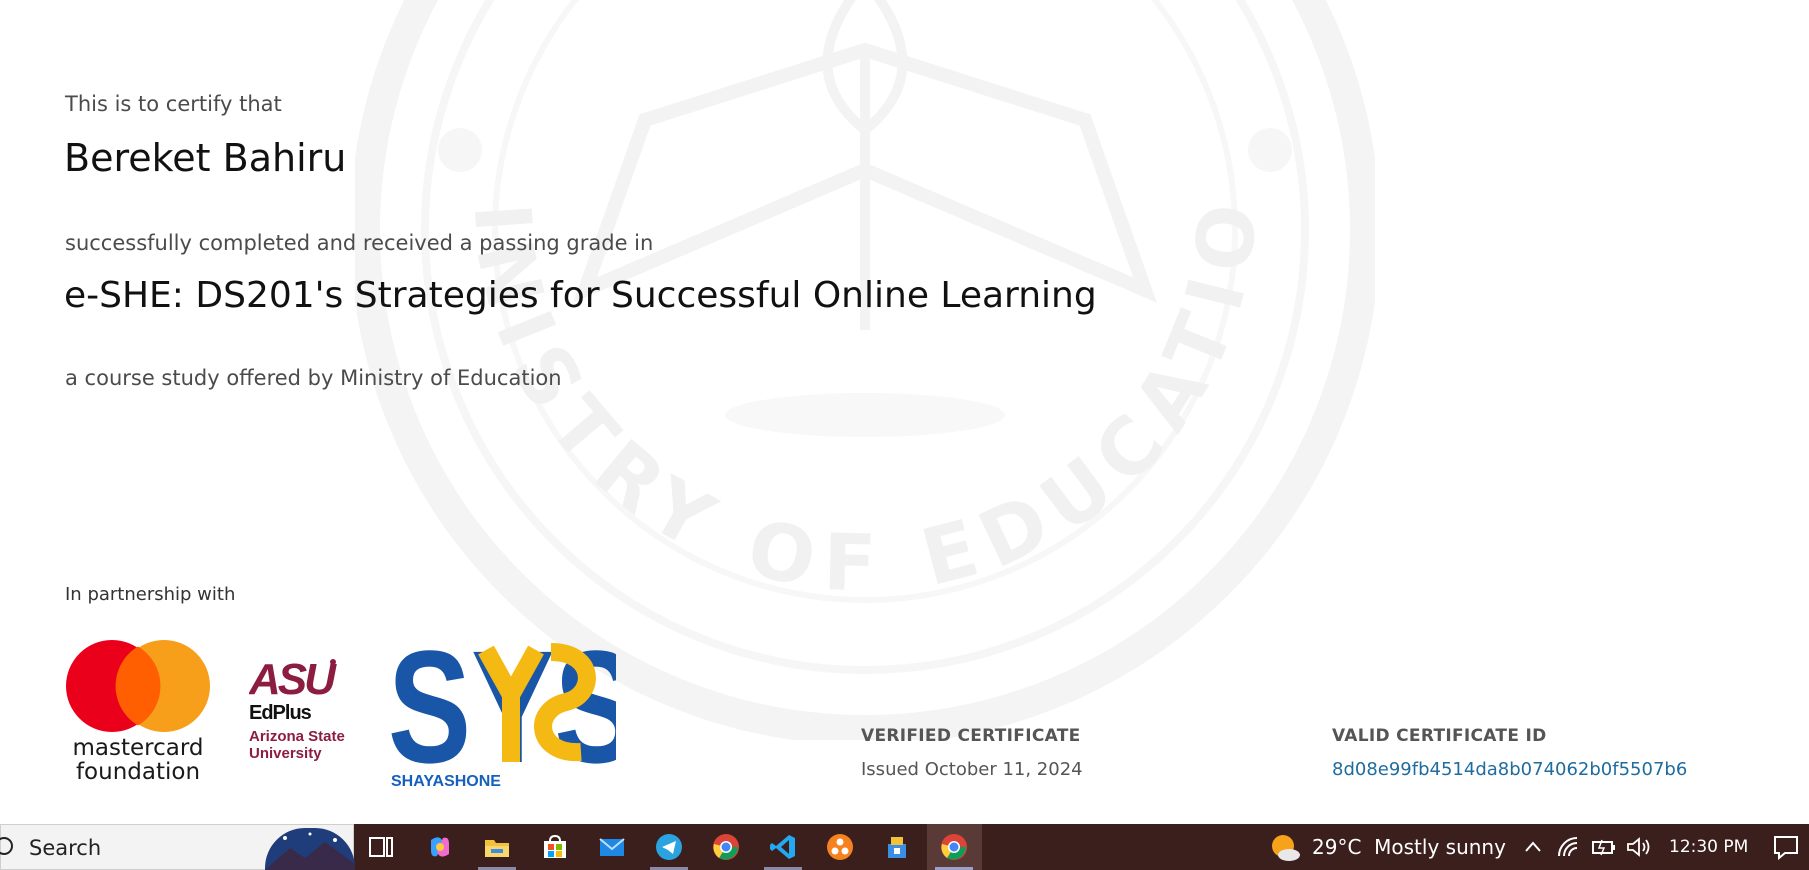 This screenshot has height=870, width=1809. What do you see at coordinates (1509, 769) in the screenshot?
I see `certificate-id-link: 8d08e99fb4514da8b074062b0f5507b6` at bounding box center [1509, 769].